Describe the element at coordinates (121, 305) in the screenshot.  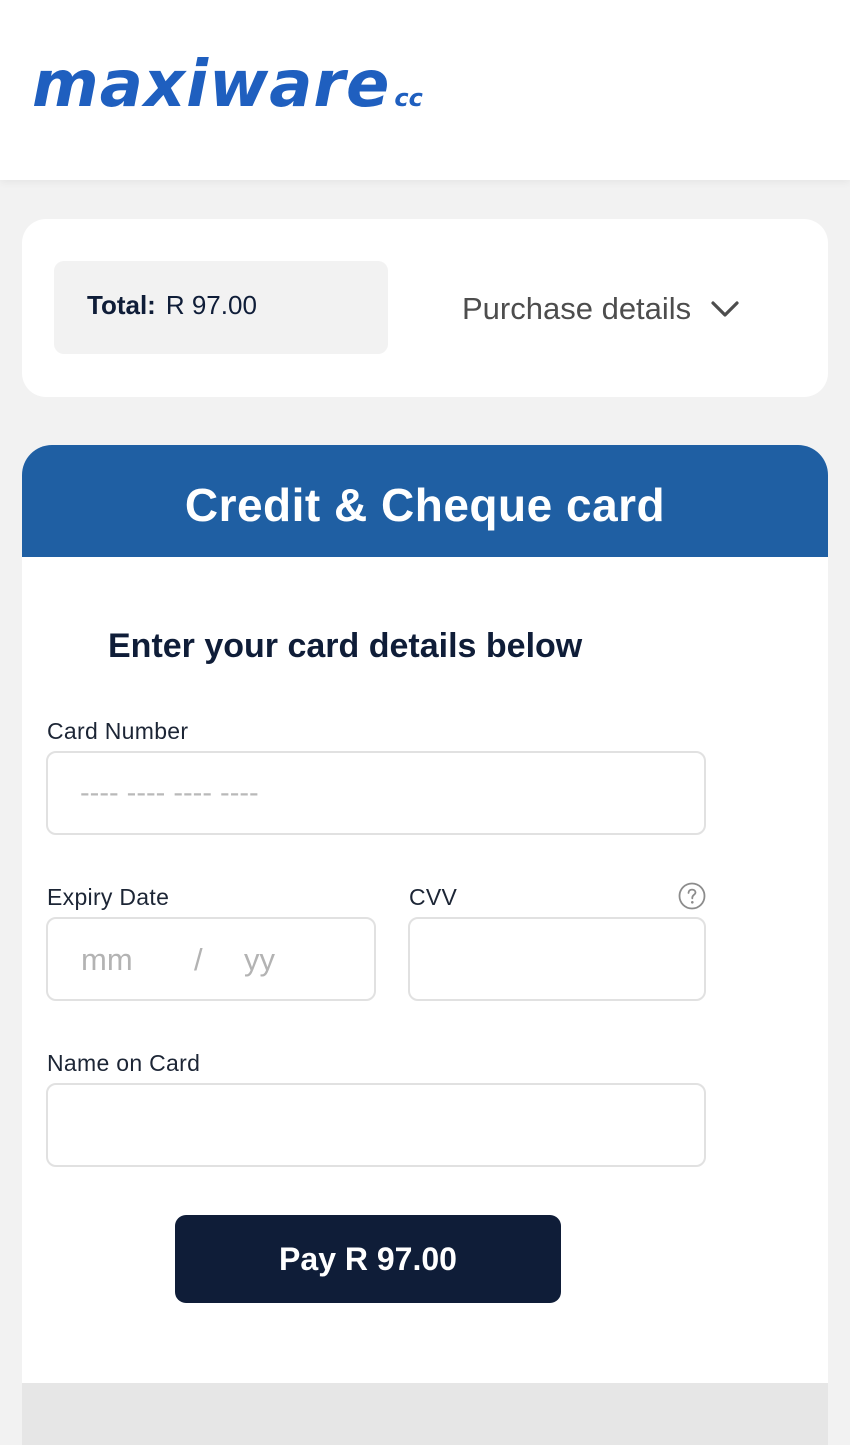
I see `total-label: Total:` at that location.